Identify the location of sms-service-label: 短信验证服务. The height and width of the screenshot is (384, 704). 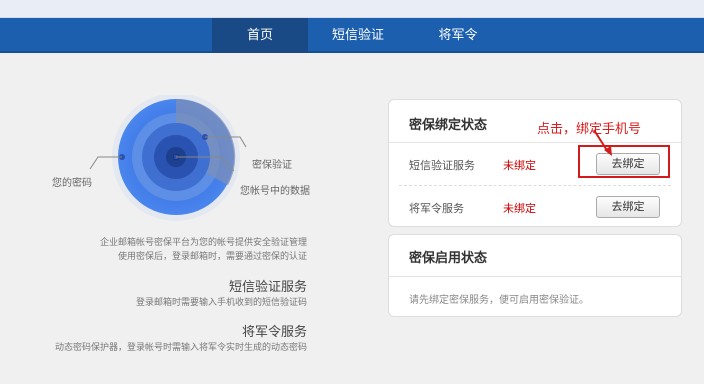
(442, 165).